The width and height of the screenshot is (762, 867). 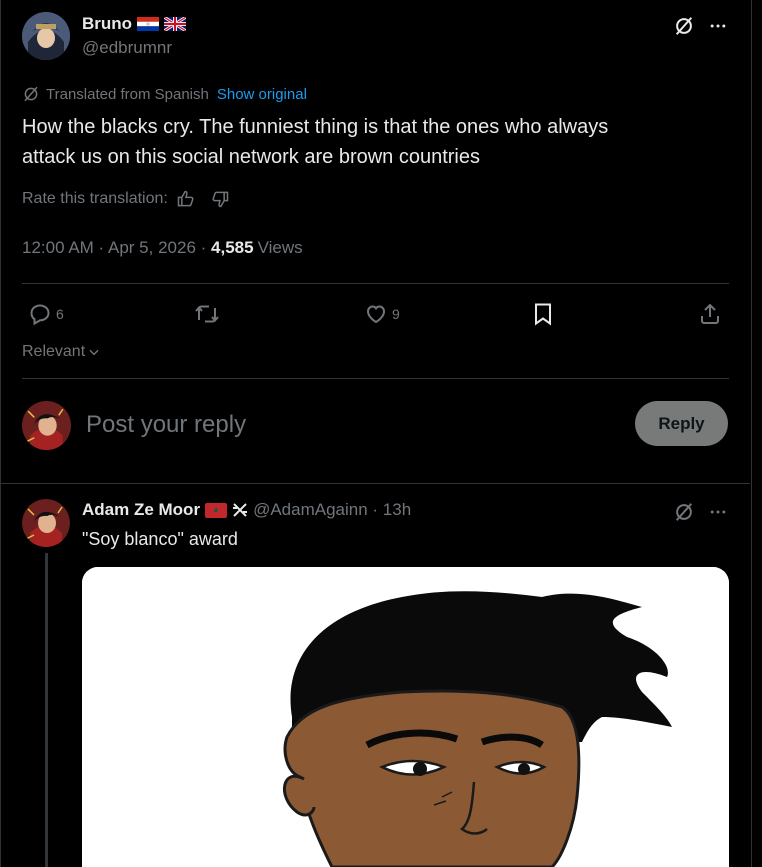 I want to click on reply-author-avatar, so click(x=46, y=523).